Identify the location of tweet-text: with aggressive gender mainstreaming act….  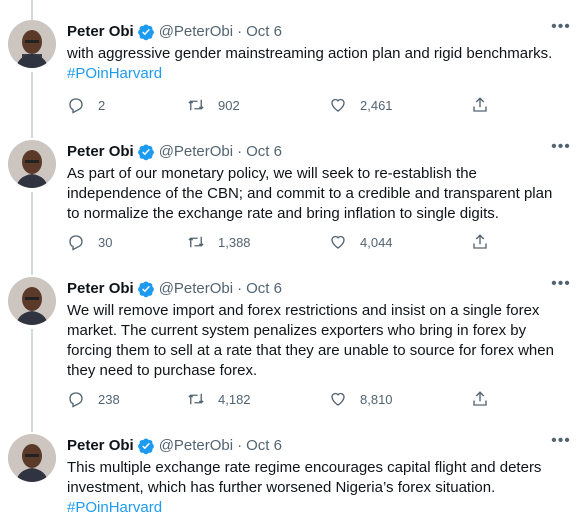
(317, 64).